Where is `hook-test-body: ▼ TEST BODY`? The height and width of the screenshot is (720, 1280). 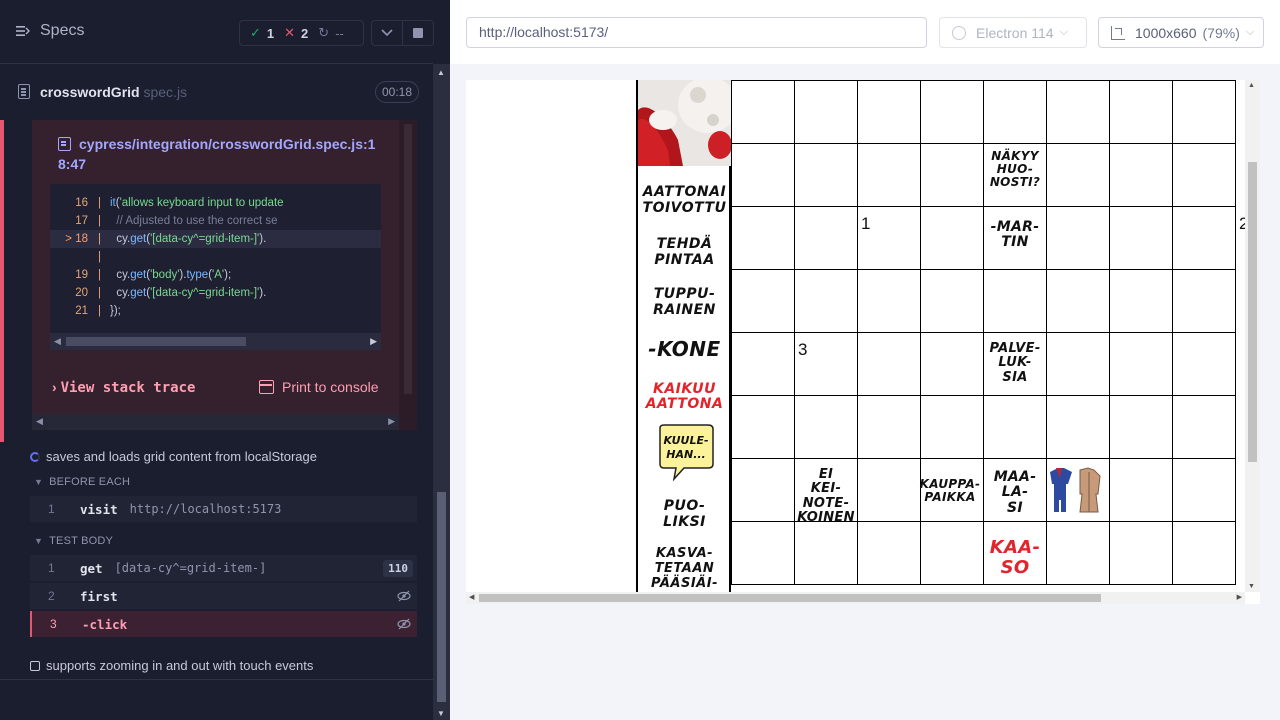 hook-test-body: ▼ TEST BODY is located at coordinates (73, 541).